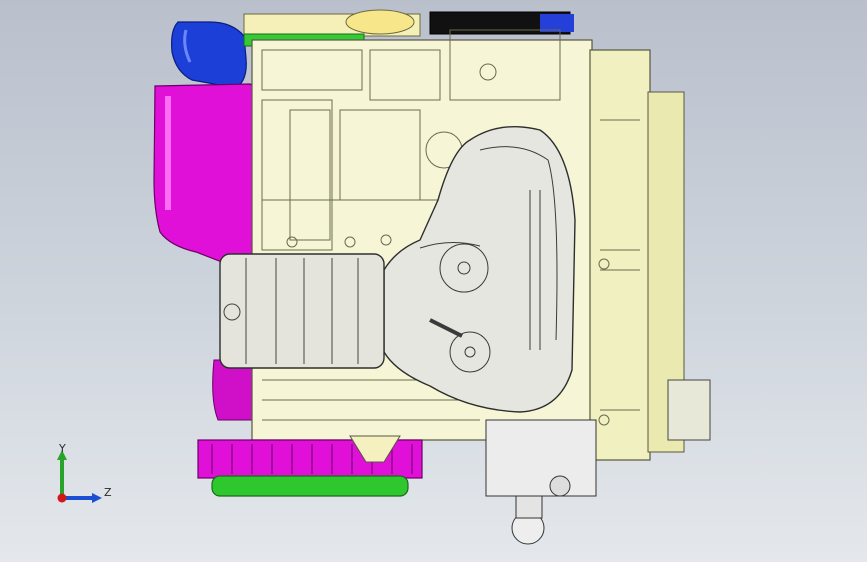  What do you see at coordinates (205, 252) in the screenshot?
I see `magenta-intake-box` at bounding box center [205, 252].